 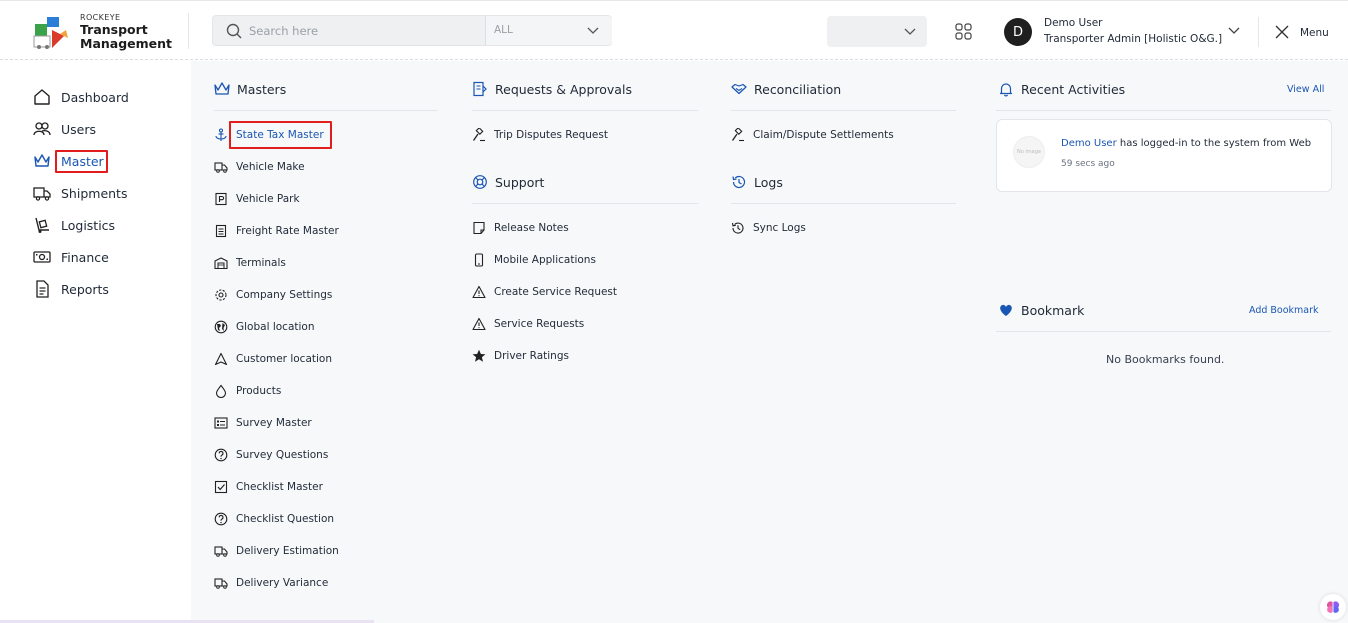 I want to click on search-input, so click(x=364, y=31).